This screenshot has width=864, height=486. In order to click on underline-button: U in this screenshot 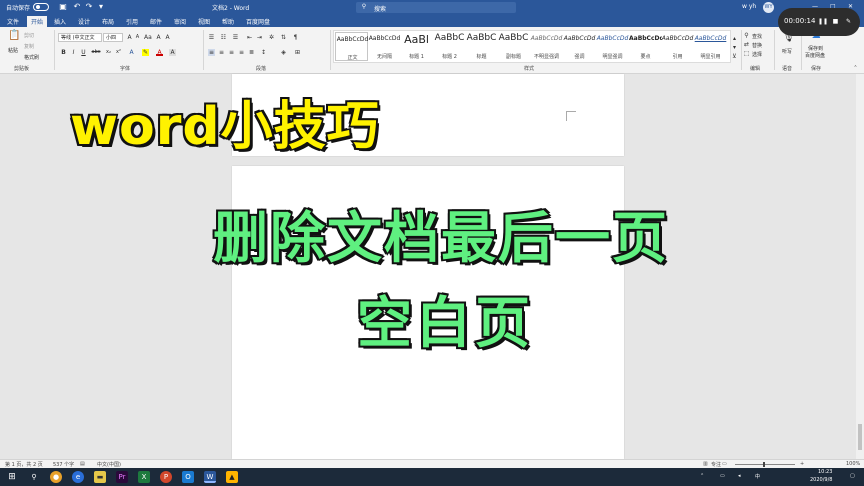, I will do `click(83, 52)`.